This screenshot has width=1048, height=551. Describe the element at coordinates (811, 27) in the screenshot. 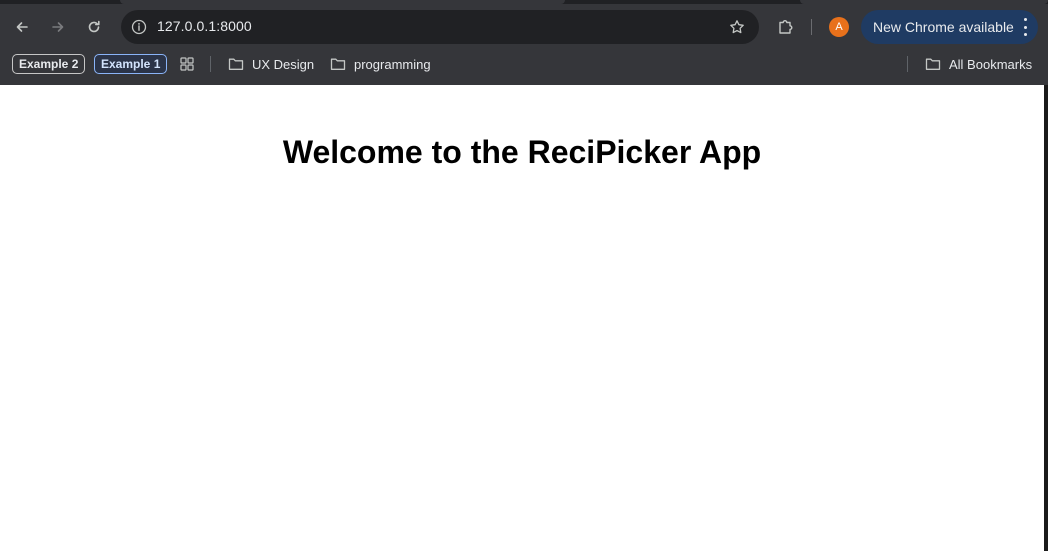

I see `toolbar-divider` at that location.